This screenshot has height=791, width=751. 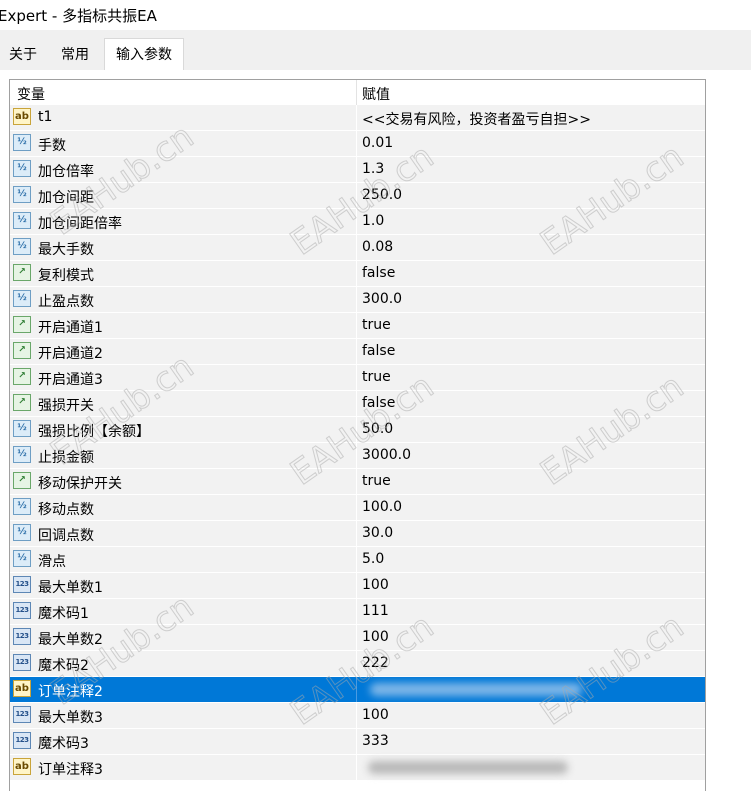 What do you see at coordinates (356, 92) in the screenshot?
I see `column-divider` at bounding box center [356, 92].